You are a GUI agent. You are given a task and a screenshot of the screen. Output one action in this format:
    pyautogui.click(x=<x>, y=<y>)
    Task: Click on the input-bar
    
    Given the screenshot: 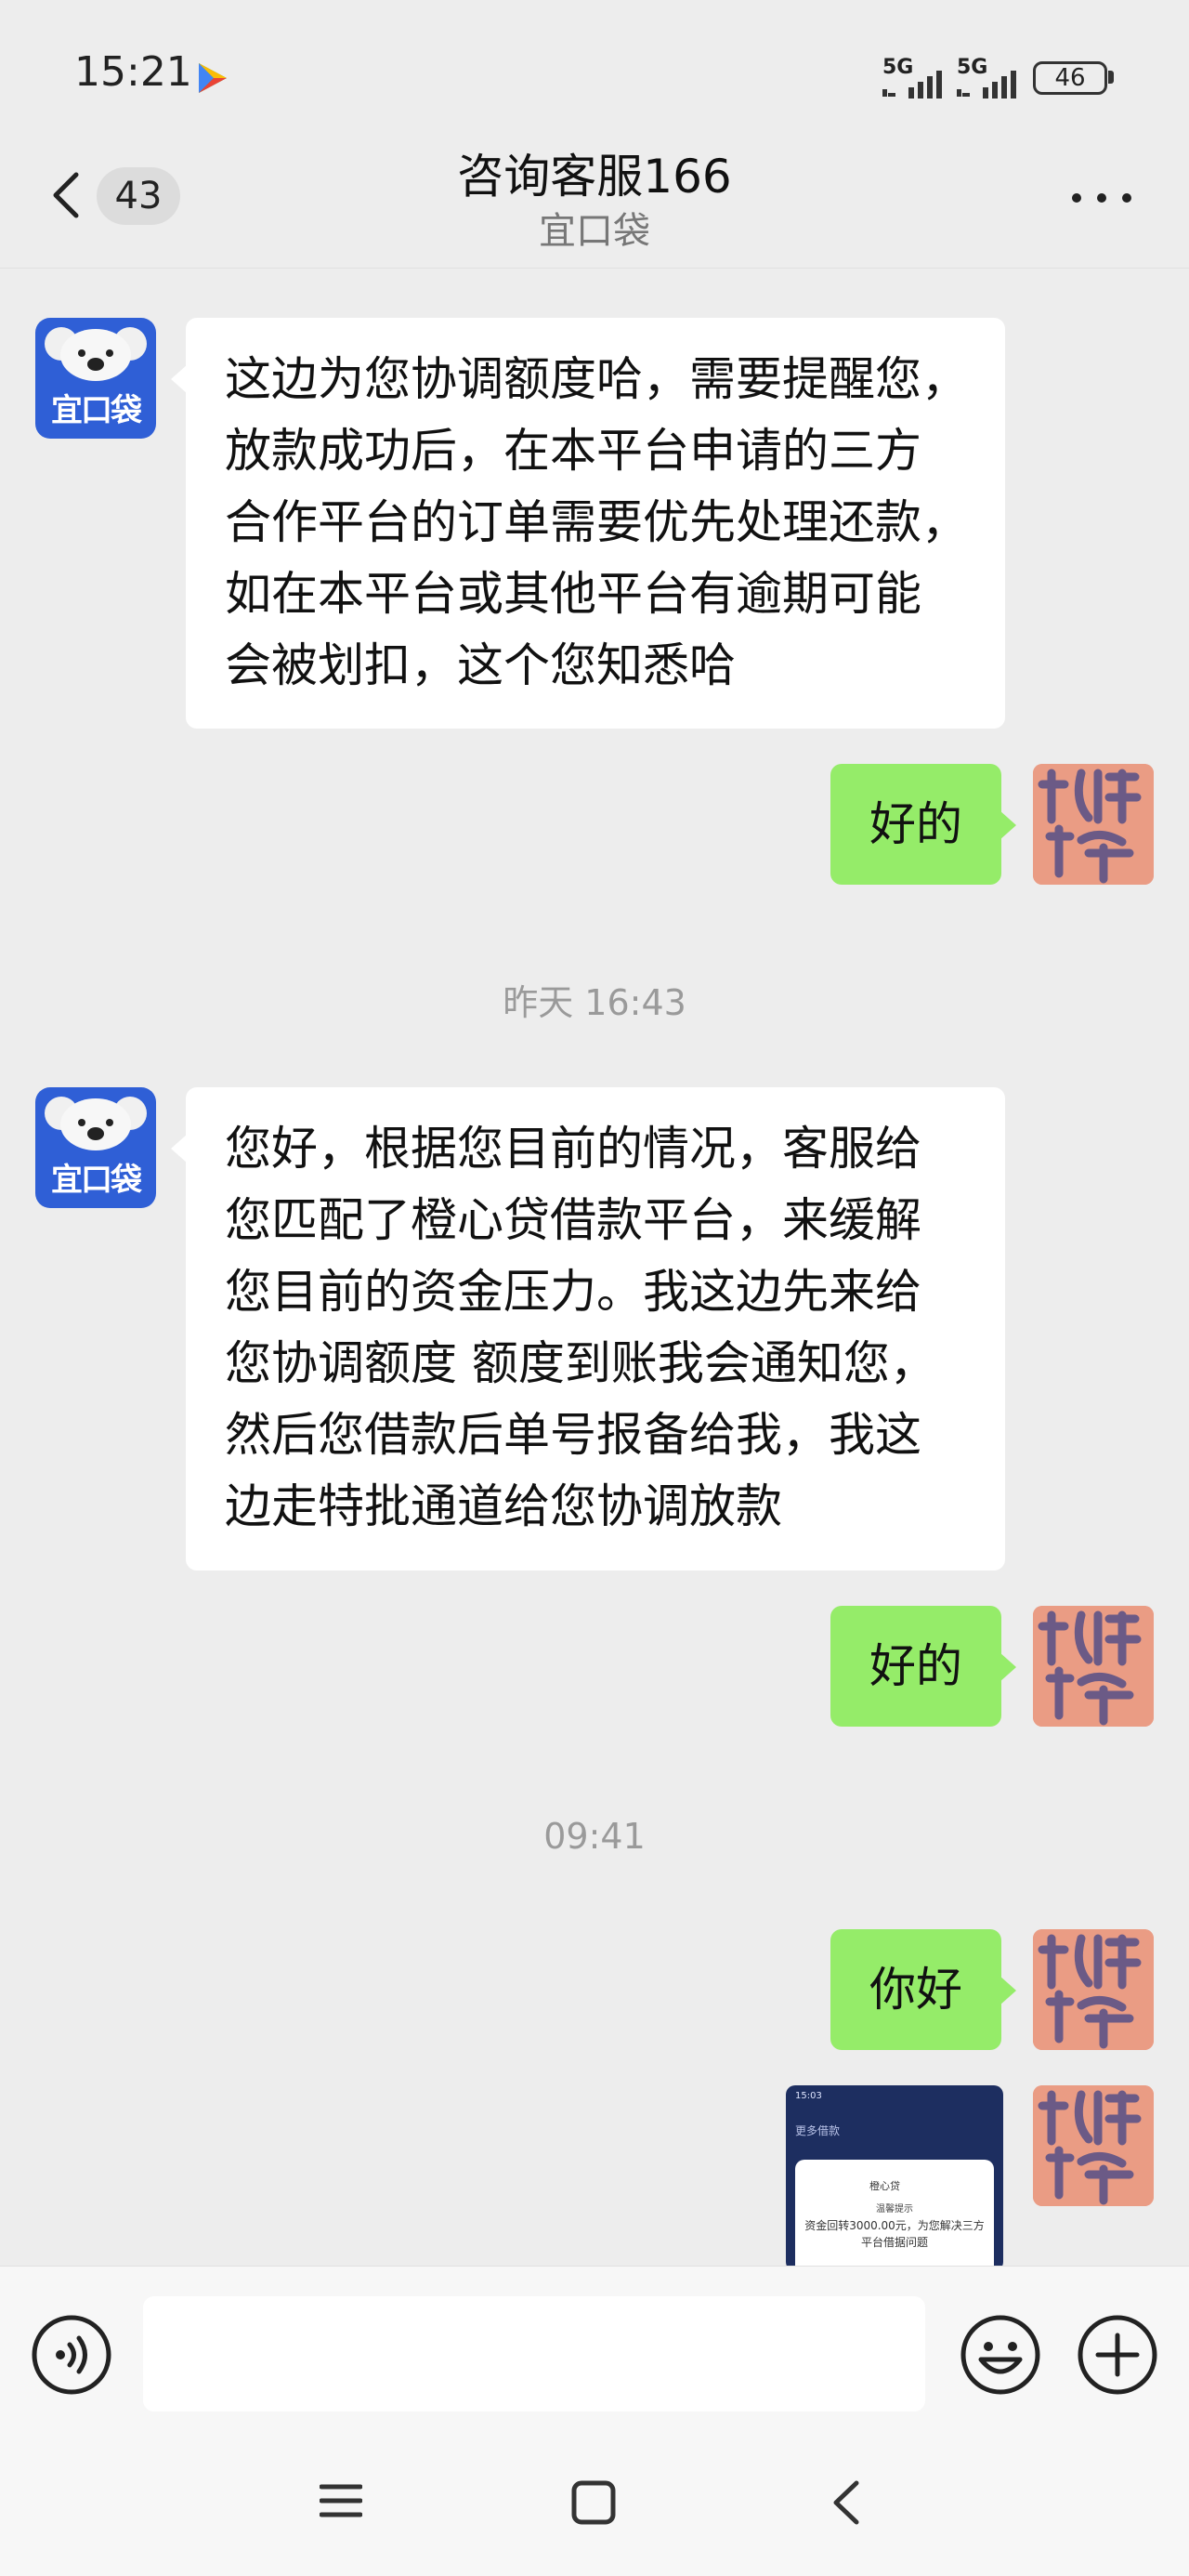 What is the action you would take?
    pyautogui.click(x=594, y=2349)
    